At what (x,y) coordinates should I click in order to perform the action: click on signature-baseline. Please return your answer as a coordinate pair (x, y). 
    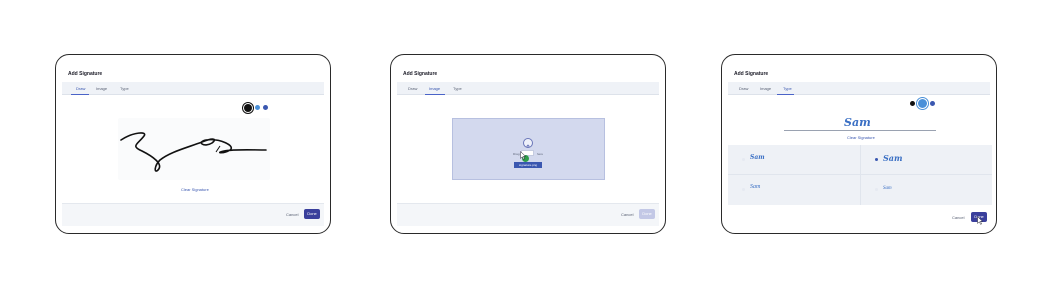
    Looking at the image, I should click on (860, 130).